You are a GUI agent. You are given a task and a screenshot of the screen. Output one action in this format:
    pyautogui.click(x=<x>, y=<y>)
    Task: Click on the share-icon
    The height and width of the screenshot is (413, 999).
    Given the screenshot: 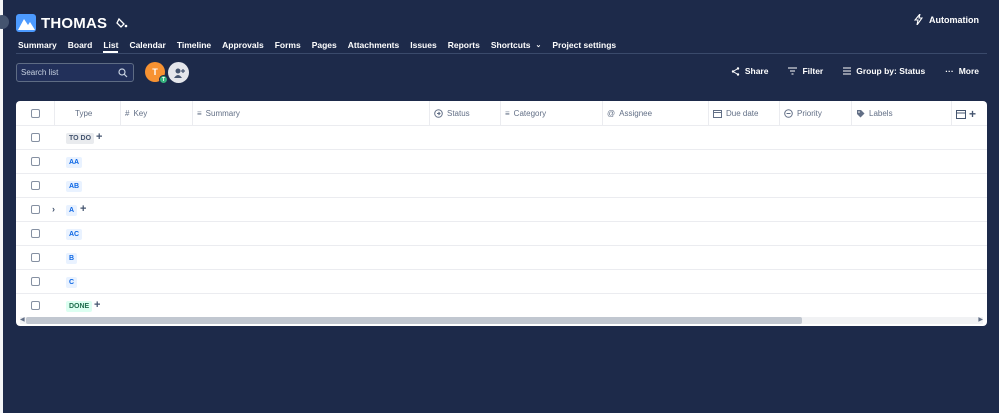 What is the action you would take?
    pyautogui.click(x=735, y=71)
    